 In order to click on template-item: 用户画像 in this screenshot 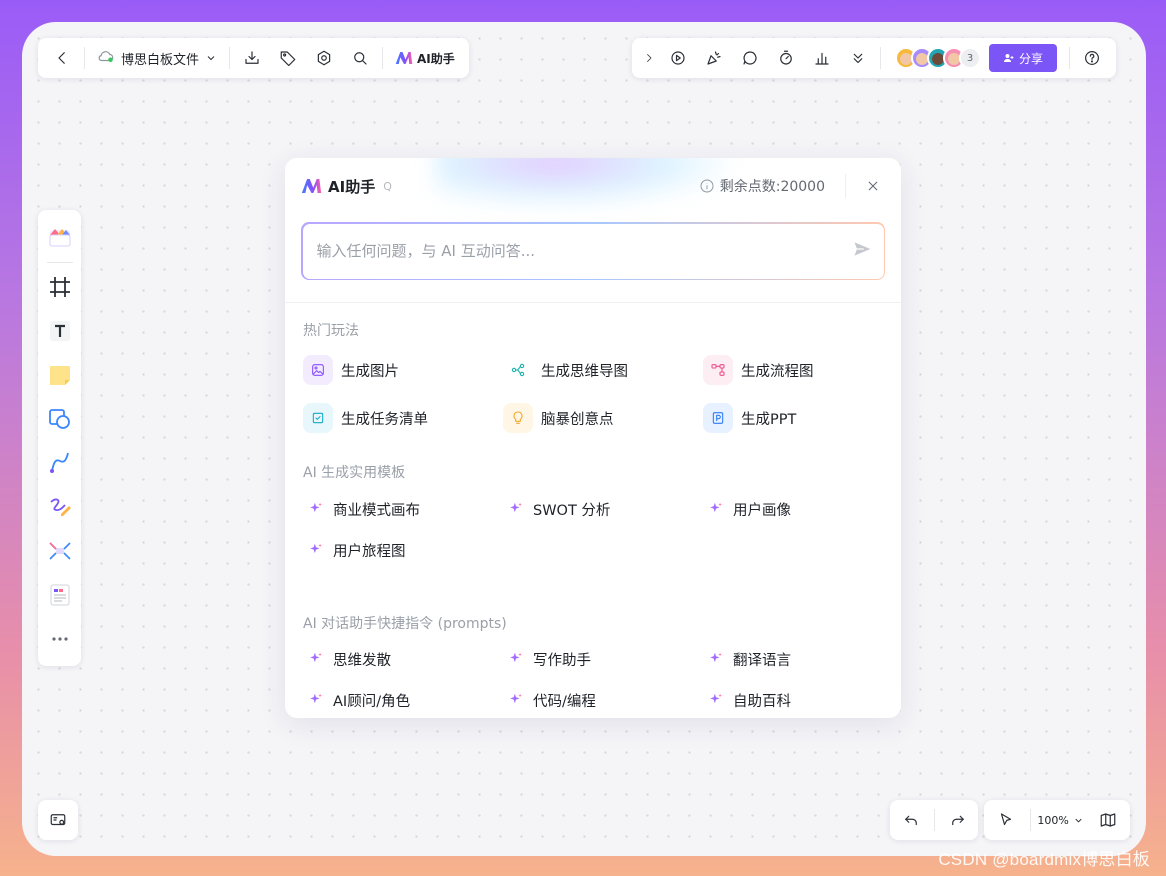, I will do `click(802, 509)`.